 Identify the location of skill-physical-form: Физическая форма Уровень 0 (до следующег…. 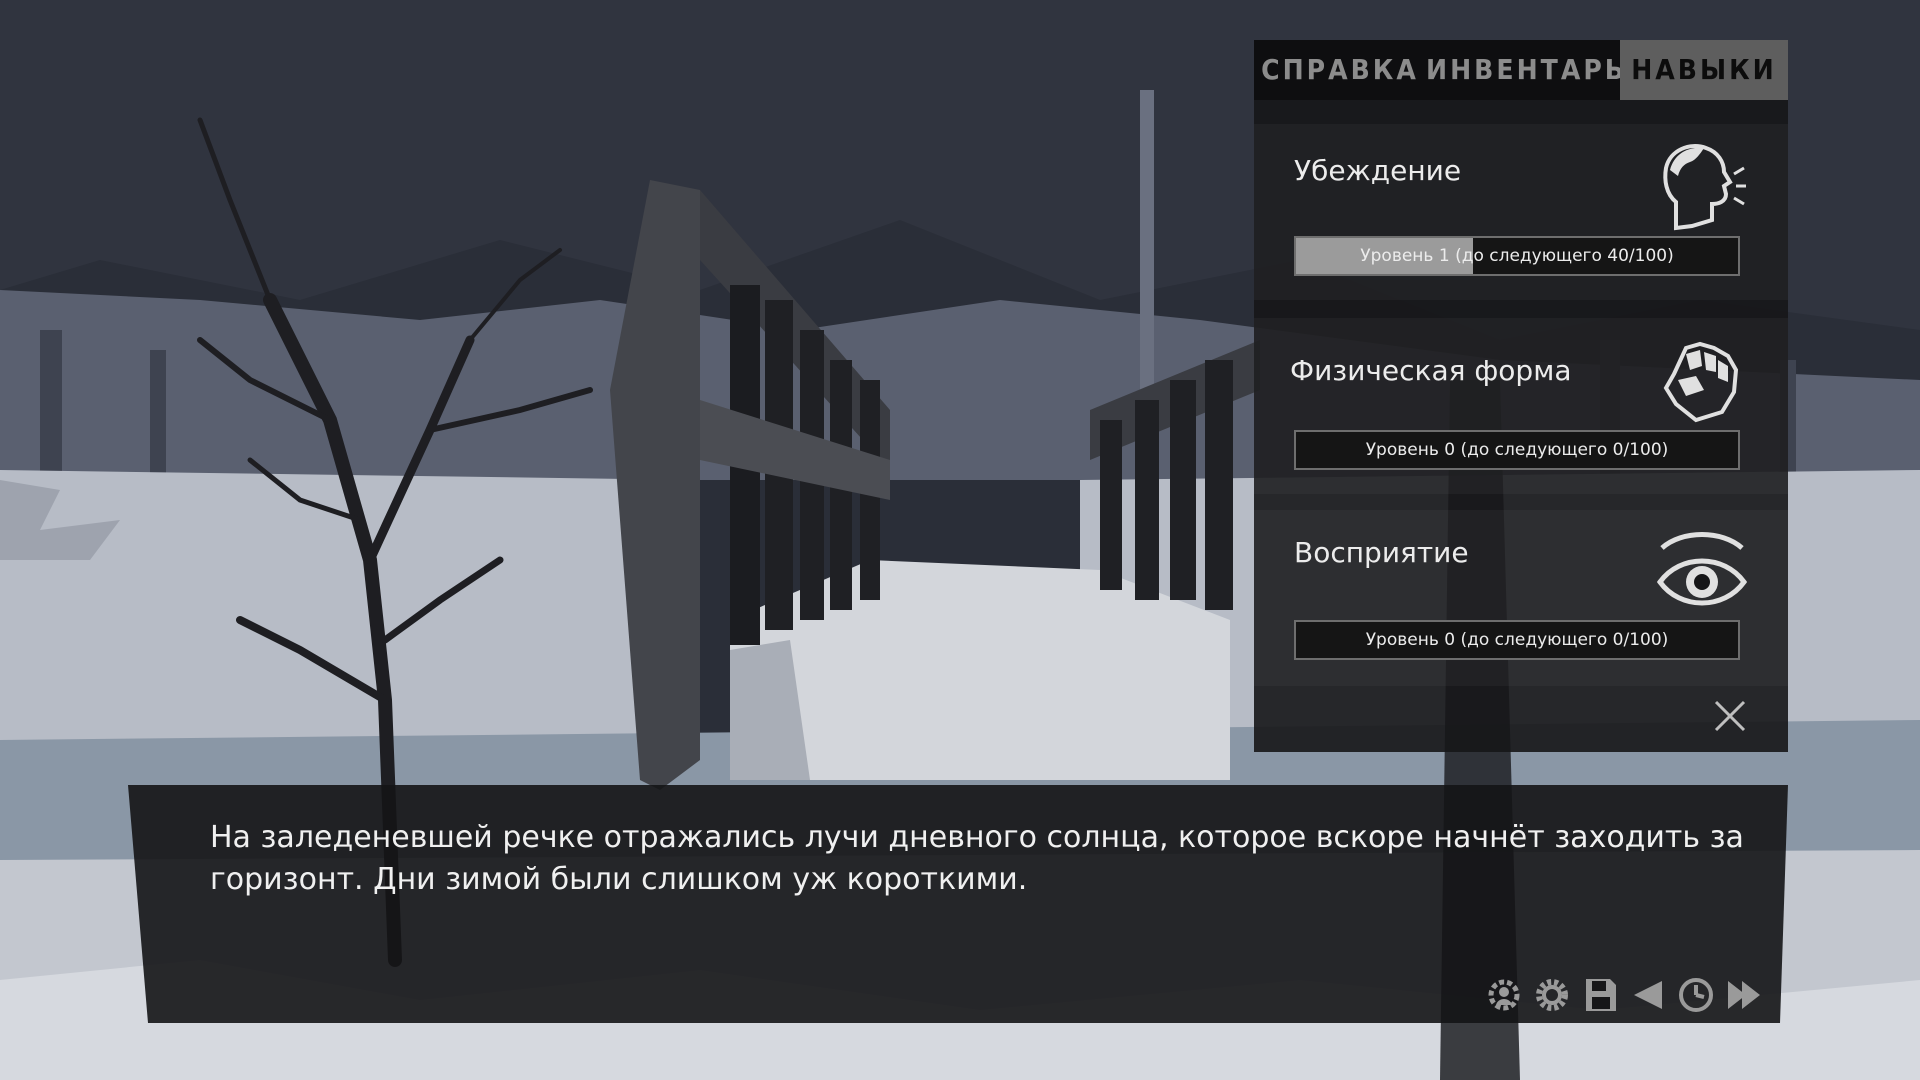
(1521, 406).